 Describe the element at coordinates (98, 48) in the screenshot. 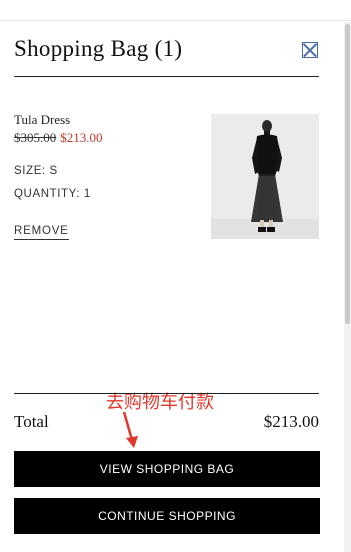

I see `page-title: Shopping Bag (1)` at that location.